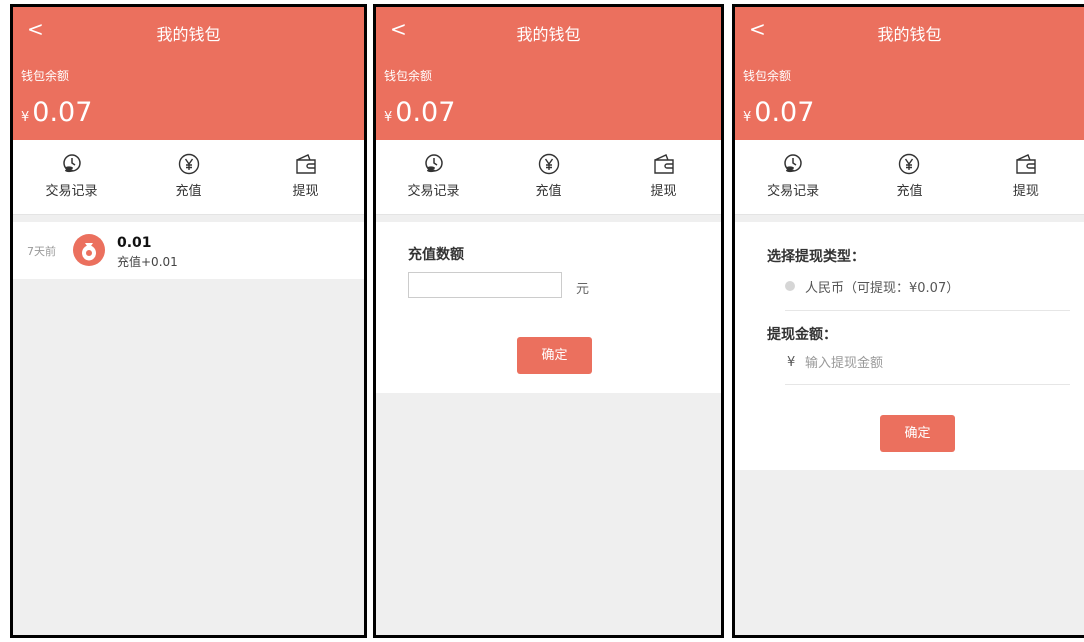 This screenshot has height=642, width=1084. Describe the element at coordinates (134, 243) in the screenshot. I see `record-amount: 0.01` at that location.